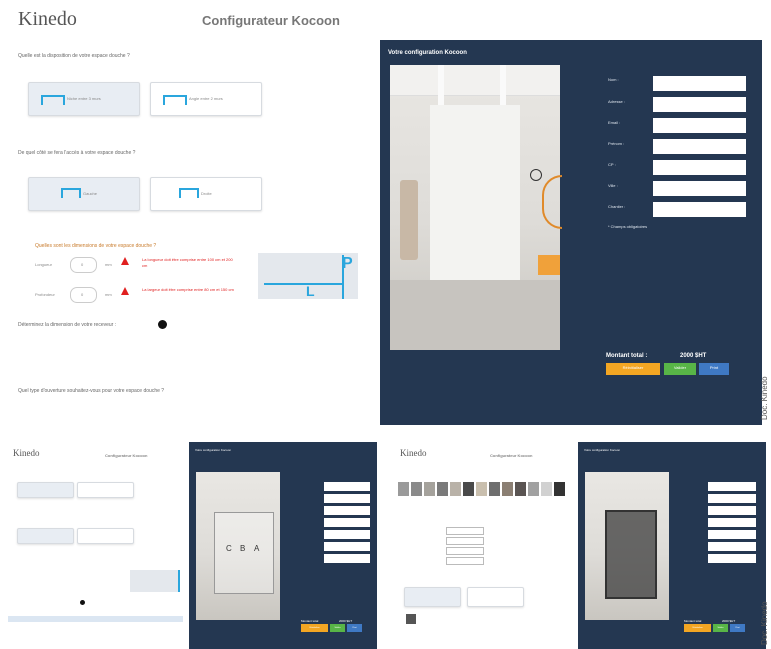 The image size is (771, 649). I want to click on access-option-right: Droite, so click(206, 194).